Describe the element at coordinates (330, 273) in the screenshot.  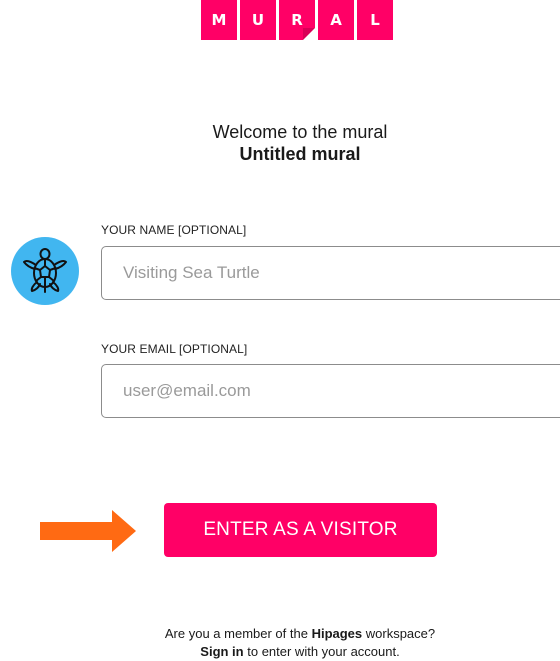
I see `name-input` at that location.